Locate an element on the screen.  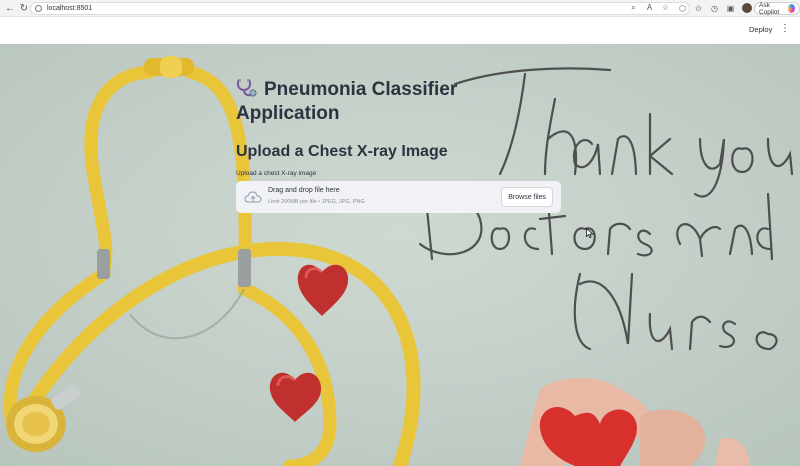
copilot-label: Ask Copilot is located at coordinates (769, 8).